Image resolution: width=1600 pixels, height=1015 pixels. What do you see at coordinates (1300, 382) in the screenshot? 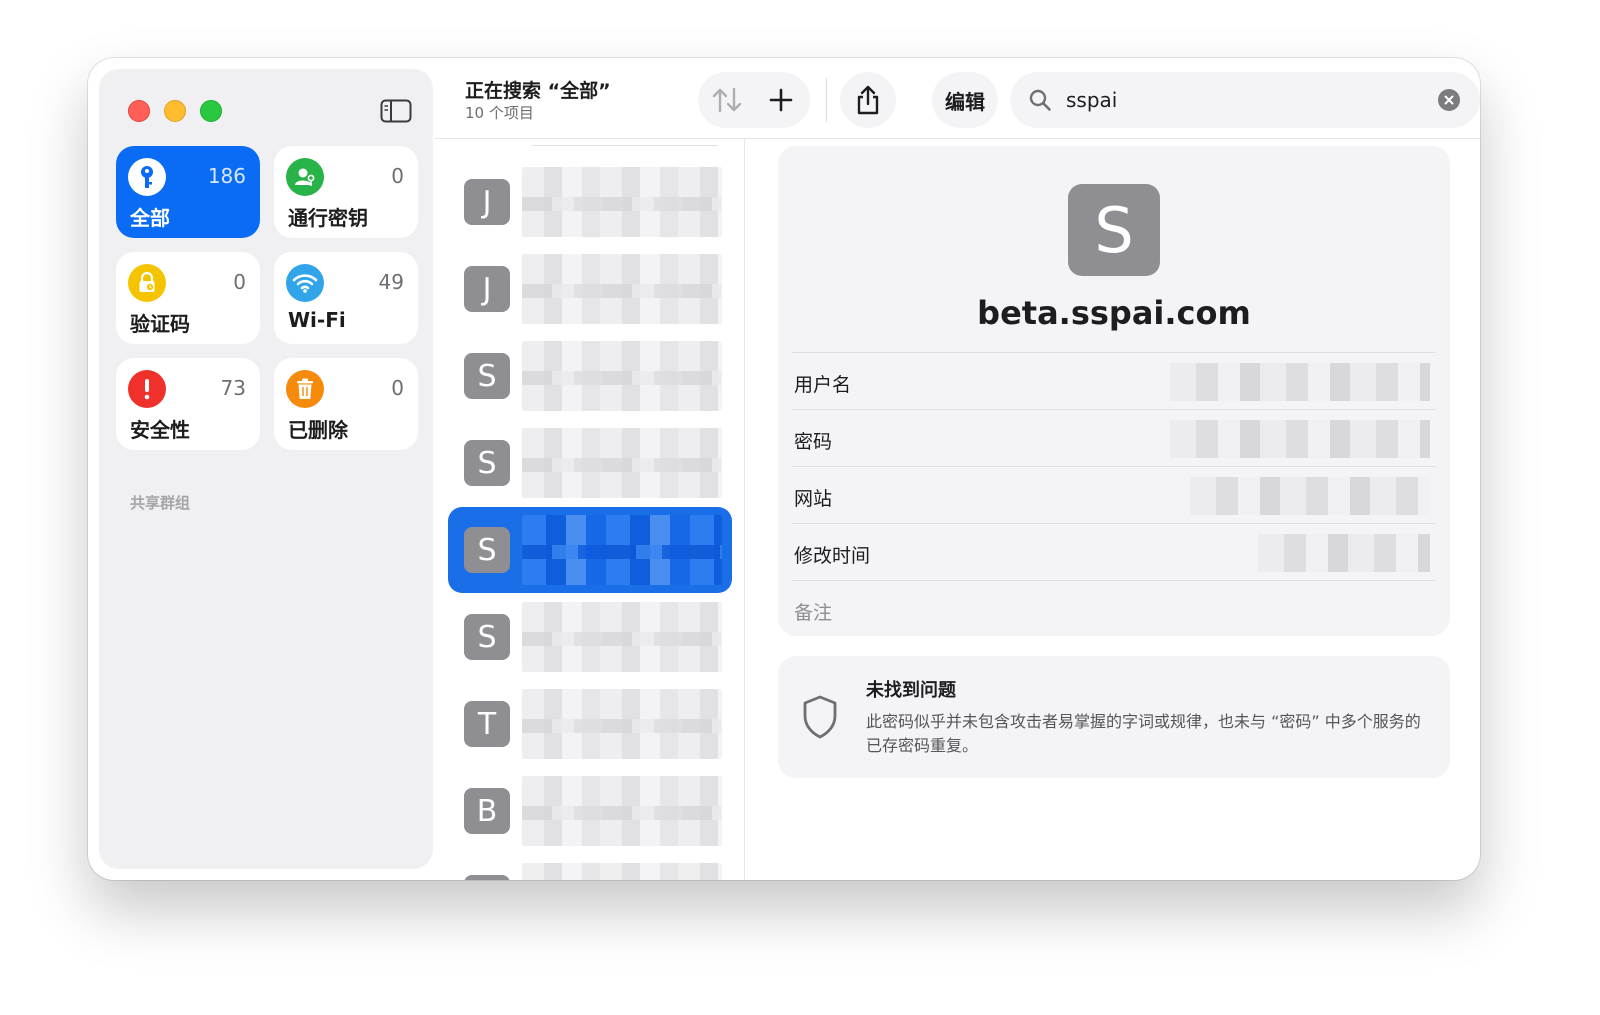
I see `redacted-username` at bounding box center [1300, 382].